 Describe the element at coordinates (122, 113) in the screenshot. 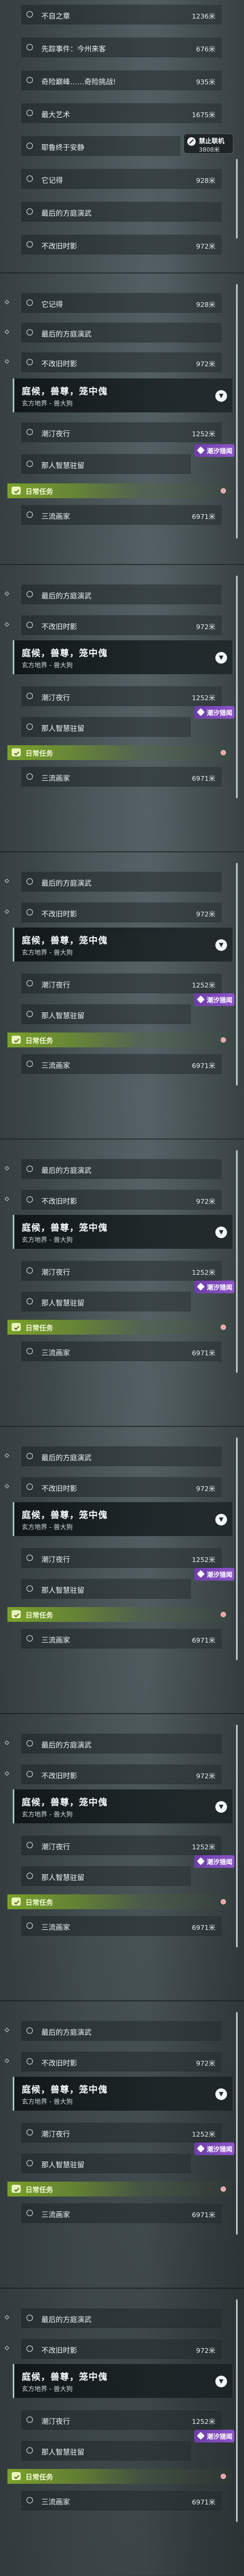

I see `task-row: 最大艺术 1675米` at that location.